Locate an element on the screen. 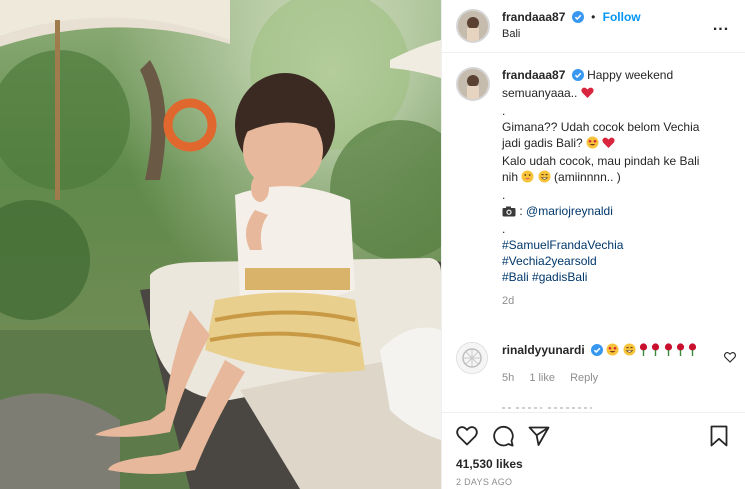  post-actions: 41,530 likes 2 DAYS AGO is located at coordinates (593, 449).